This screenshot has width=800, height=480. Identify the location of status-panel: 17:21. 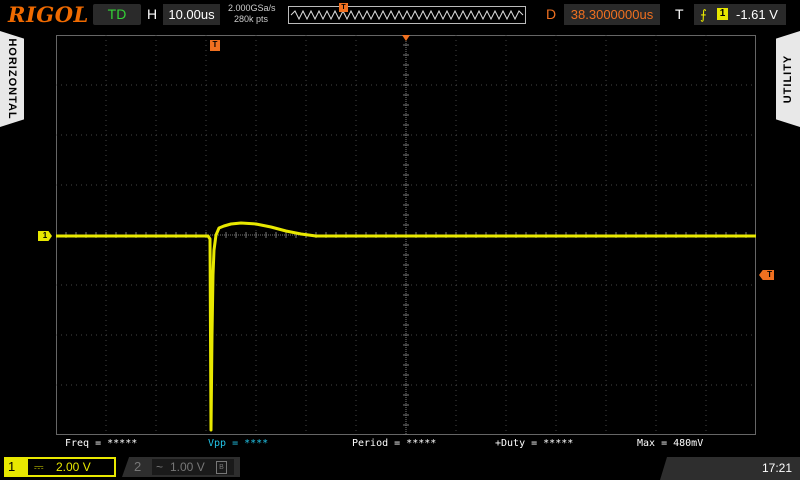
(730, 468).